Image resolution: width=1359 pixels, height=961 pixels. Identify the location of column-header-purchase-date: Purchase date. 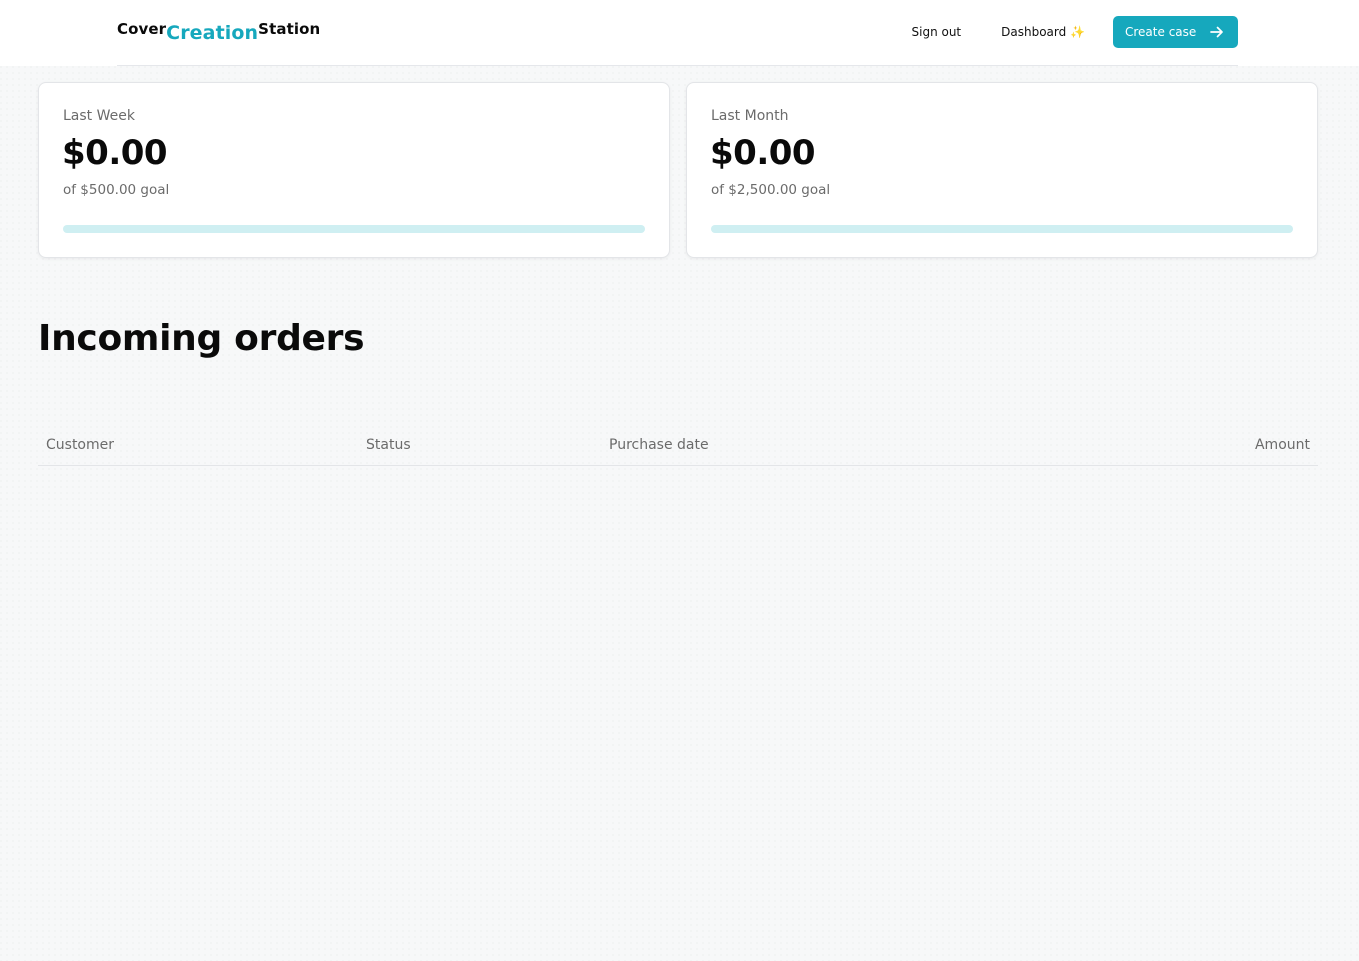
(823, 445).